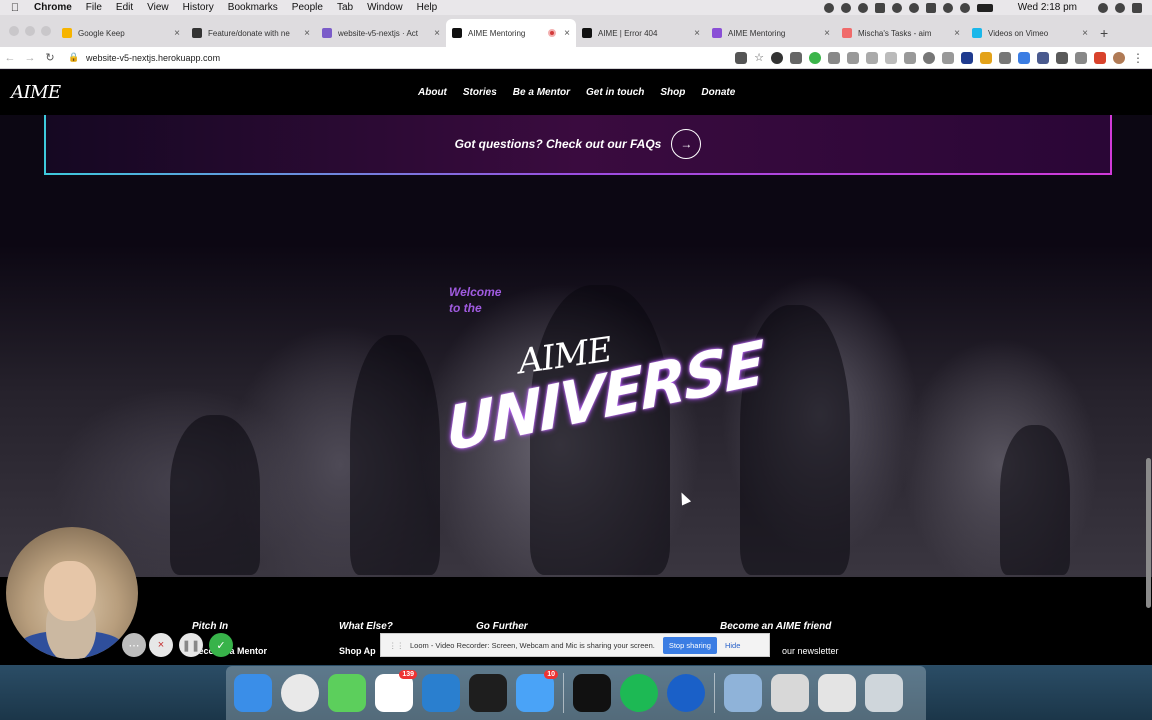 This screenshot has height=720, width=1152. I want to click on menu-window: Window, so click(385, 7).